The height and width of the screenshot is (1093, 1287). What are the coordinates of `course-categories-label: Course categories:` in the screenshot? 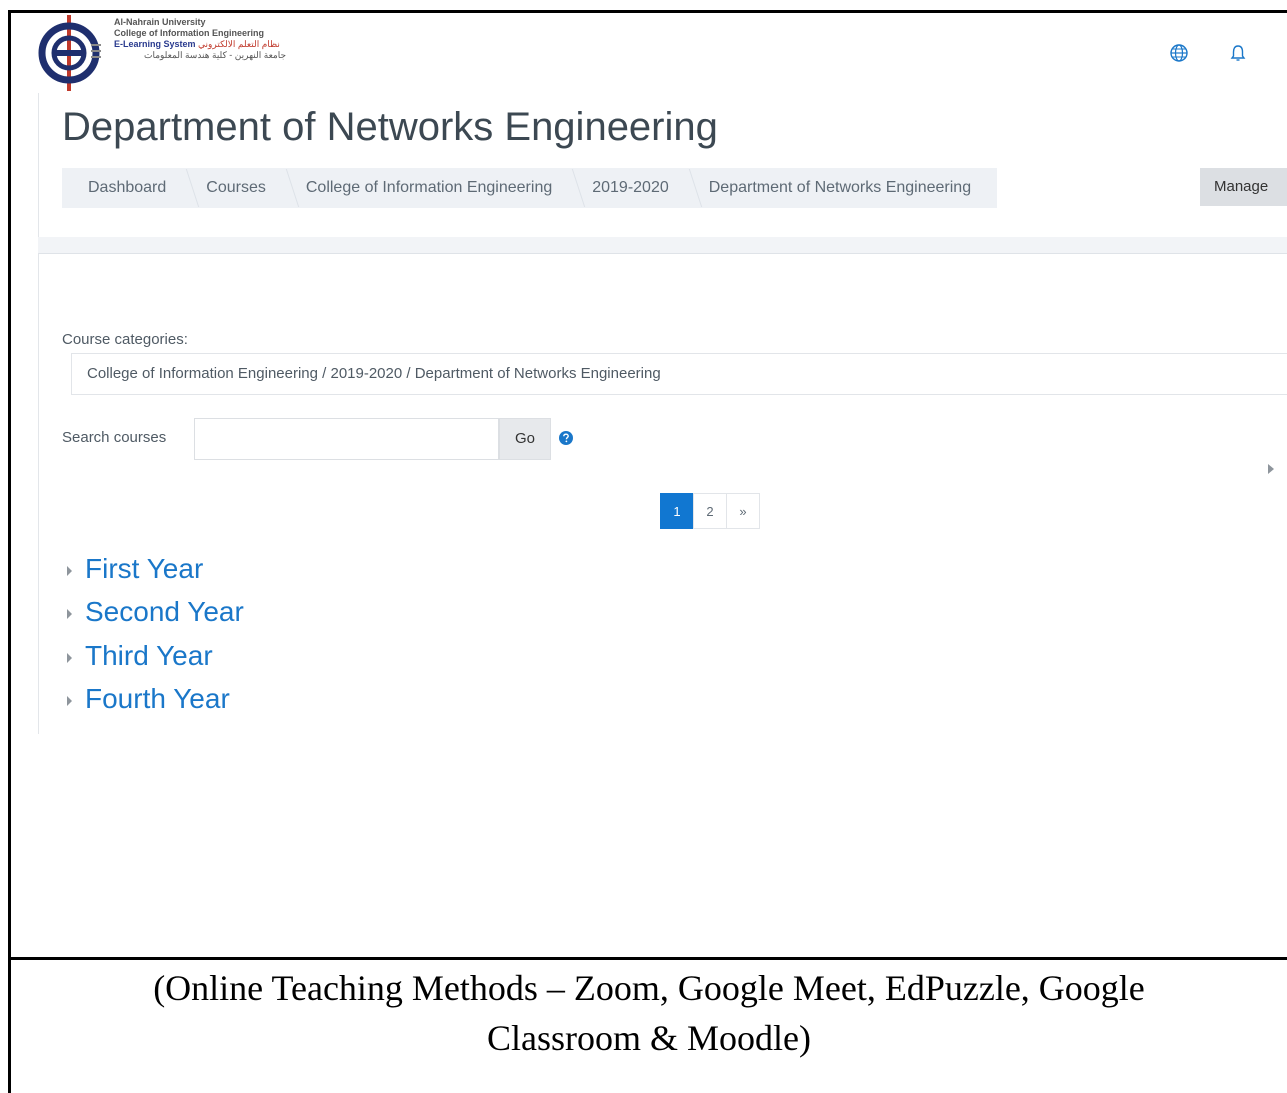 It's located at (125, 339).